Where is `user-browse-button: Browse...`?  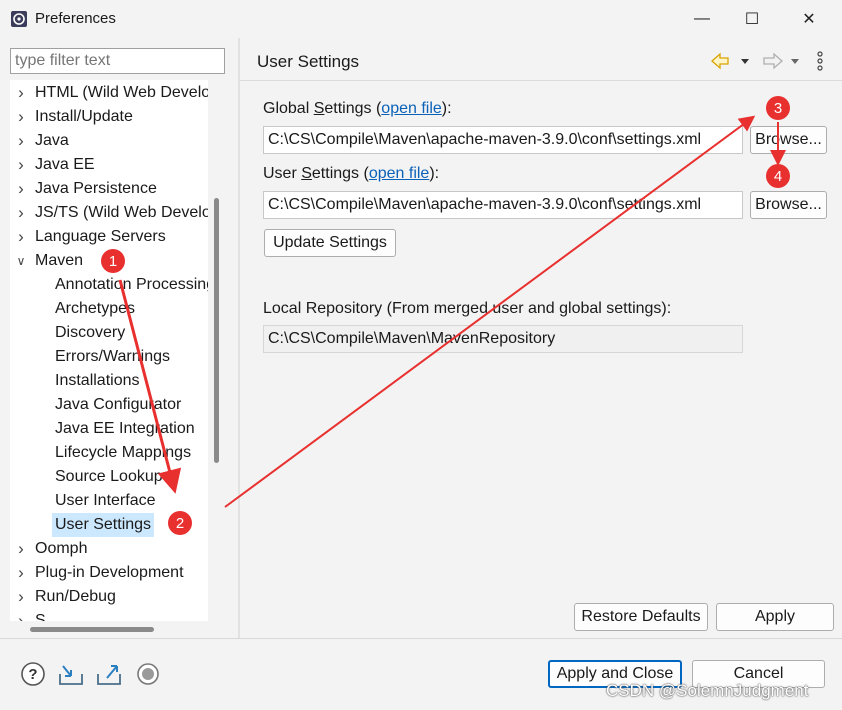
user-browse-button: Browse... is located at coordinates (788, 205).